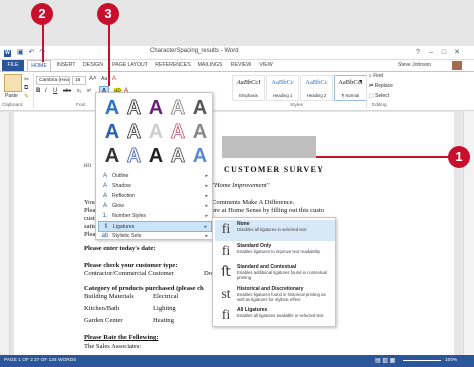  I want to click on left-fragment: HO, so click(88, 166).